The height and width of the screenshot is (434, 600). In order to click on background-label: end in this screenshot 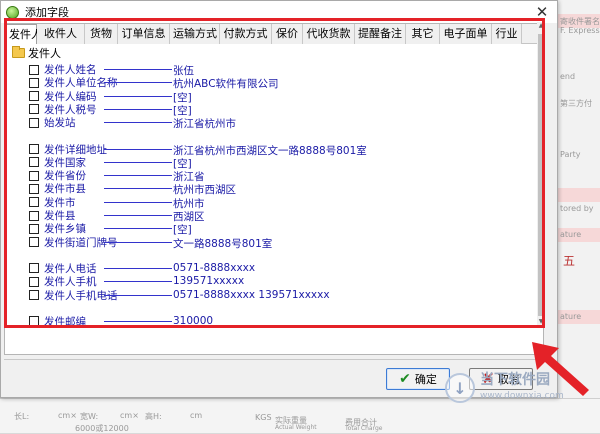, I will do `click(568, 76)`.